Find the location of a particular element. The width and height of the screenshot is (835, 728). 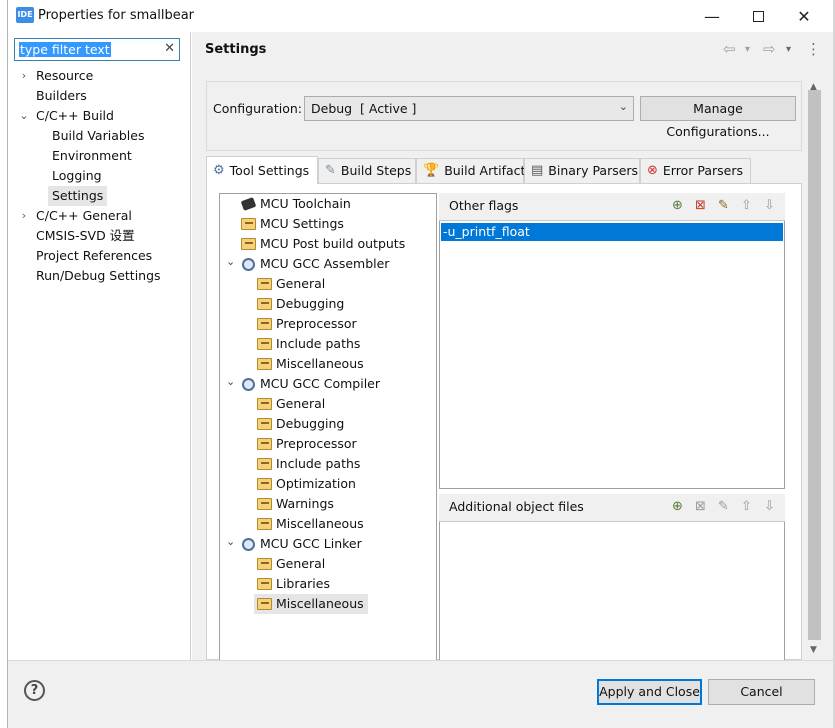

tree-item-compiler-optimization: Optimization is located at coordinates (306, 484).